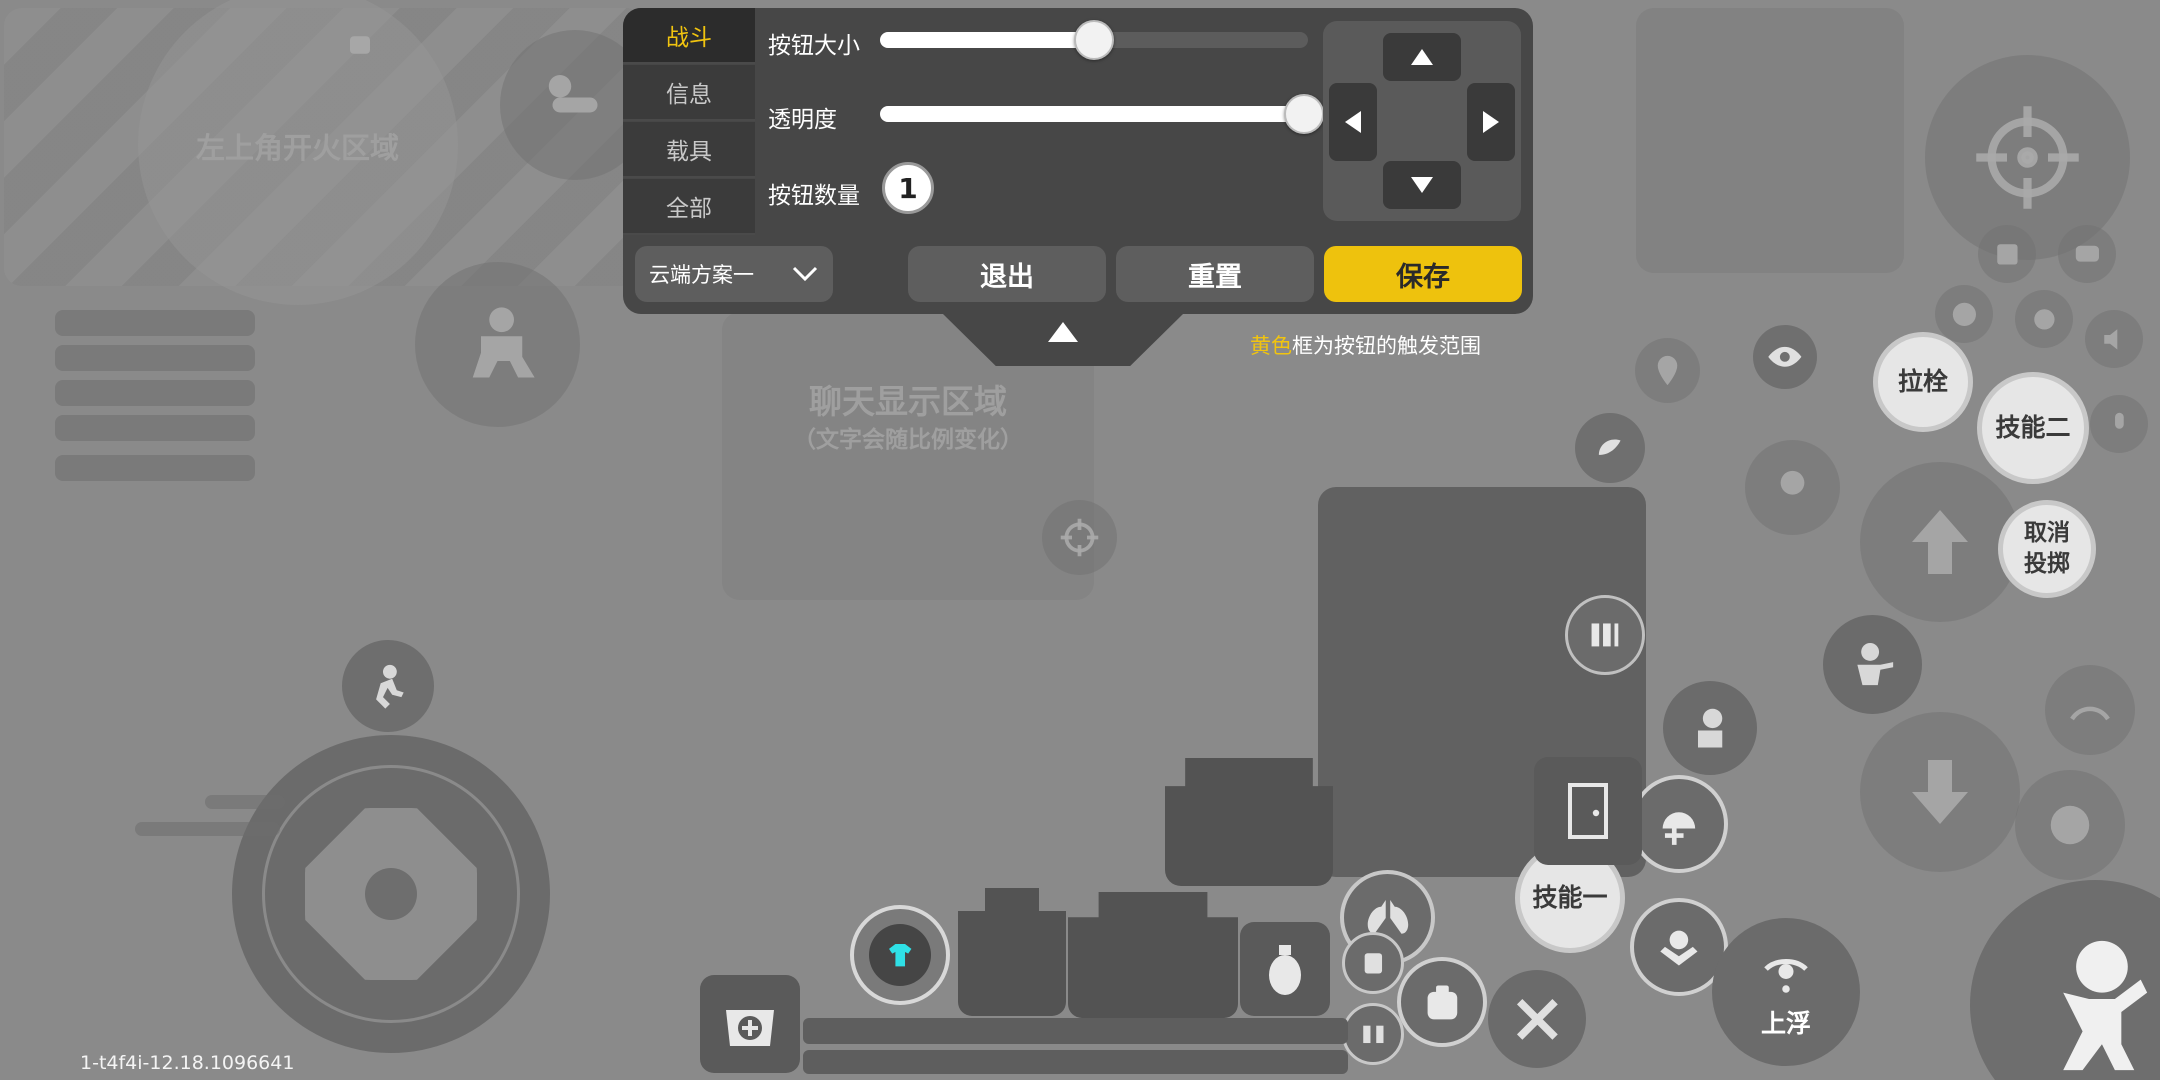  Describe the element at coordinates (1304, 114) in the screenshot. I see `opacity-knob` at that location.